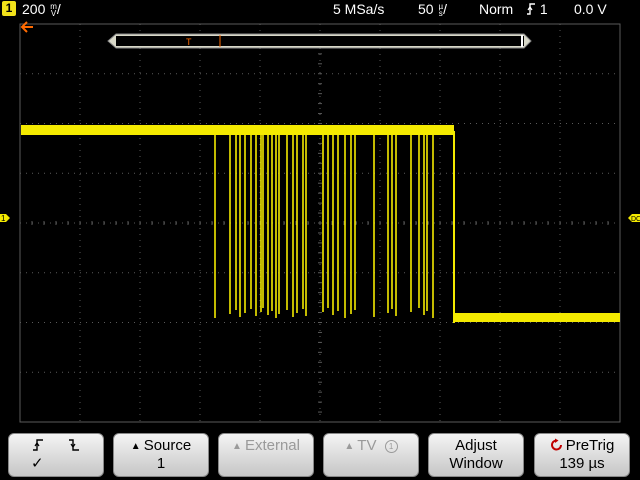 This screenshot has width=640, height=480. I want to click on vertical-scale: 200 m V /, so click(41, 10).